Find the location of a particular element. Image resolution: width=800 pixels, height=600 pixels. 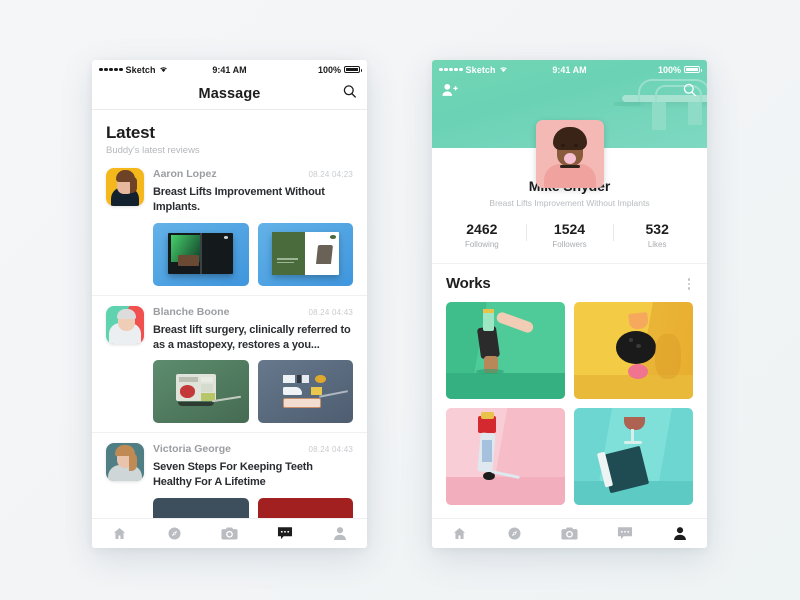

post-author: Aaron Lopez is located at coordinates (185, 174).